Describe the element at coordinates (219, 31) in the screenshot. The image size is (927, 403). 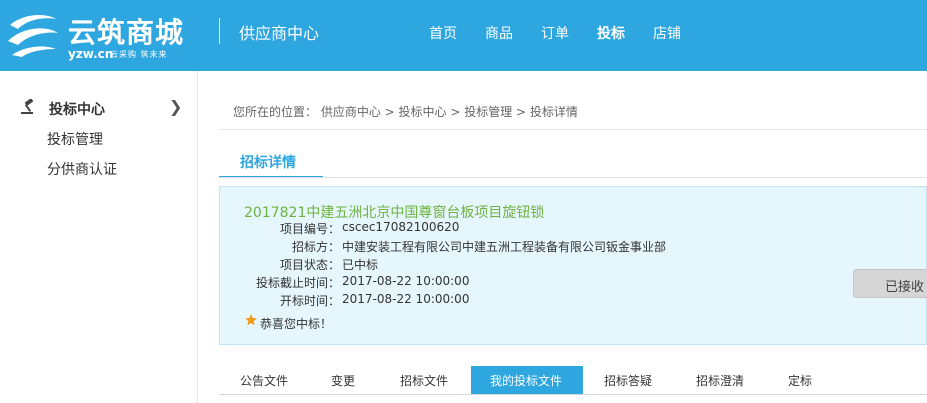
I see `header-divider` at that location.